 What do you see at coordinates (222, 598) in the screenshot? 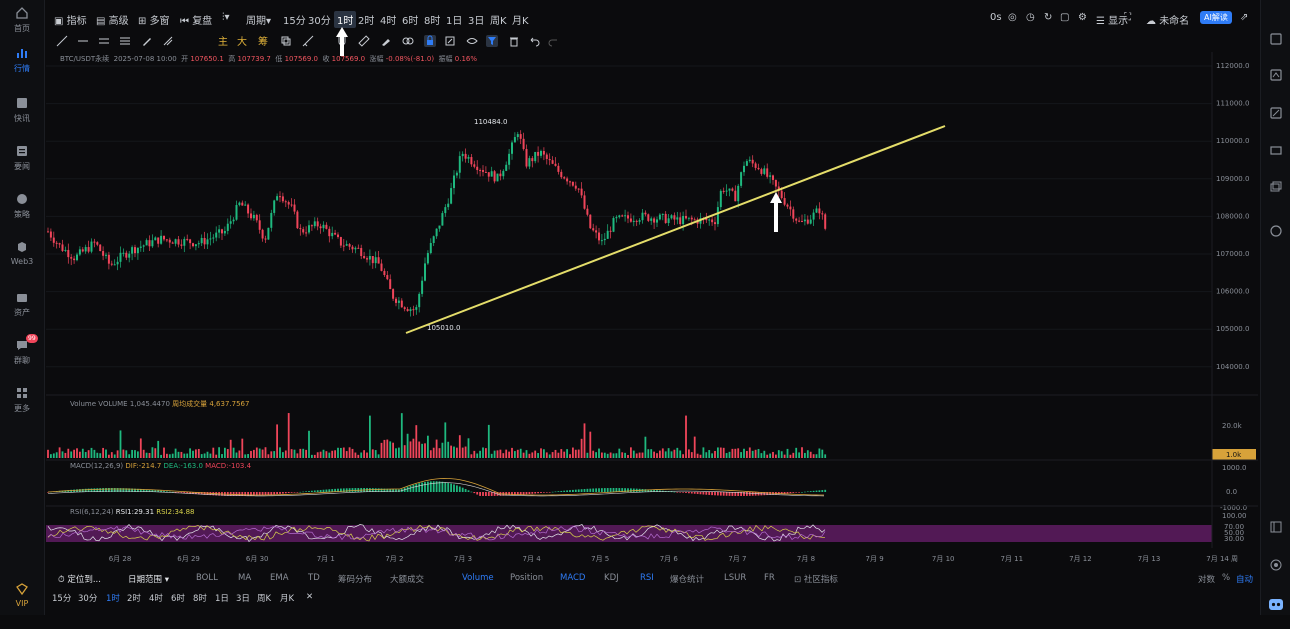
I see `b-interval-1d: 1日` at bounding box center [222, 598].